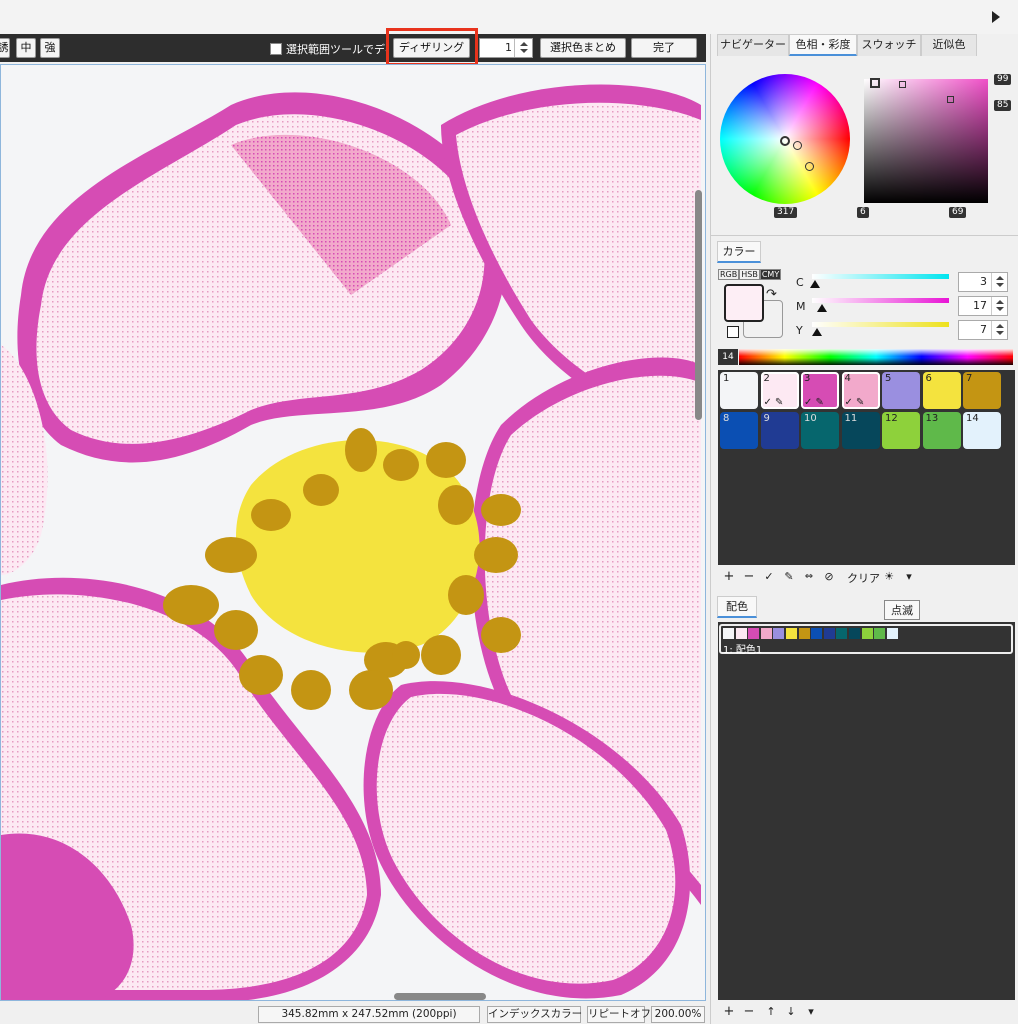  What do you see at coordinates (983, 306) in the screenshot?
I see `slider-m-input: 17` at bounding box center [983, 306].